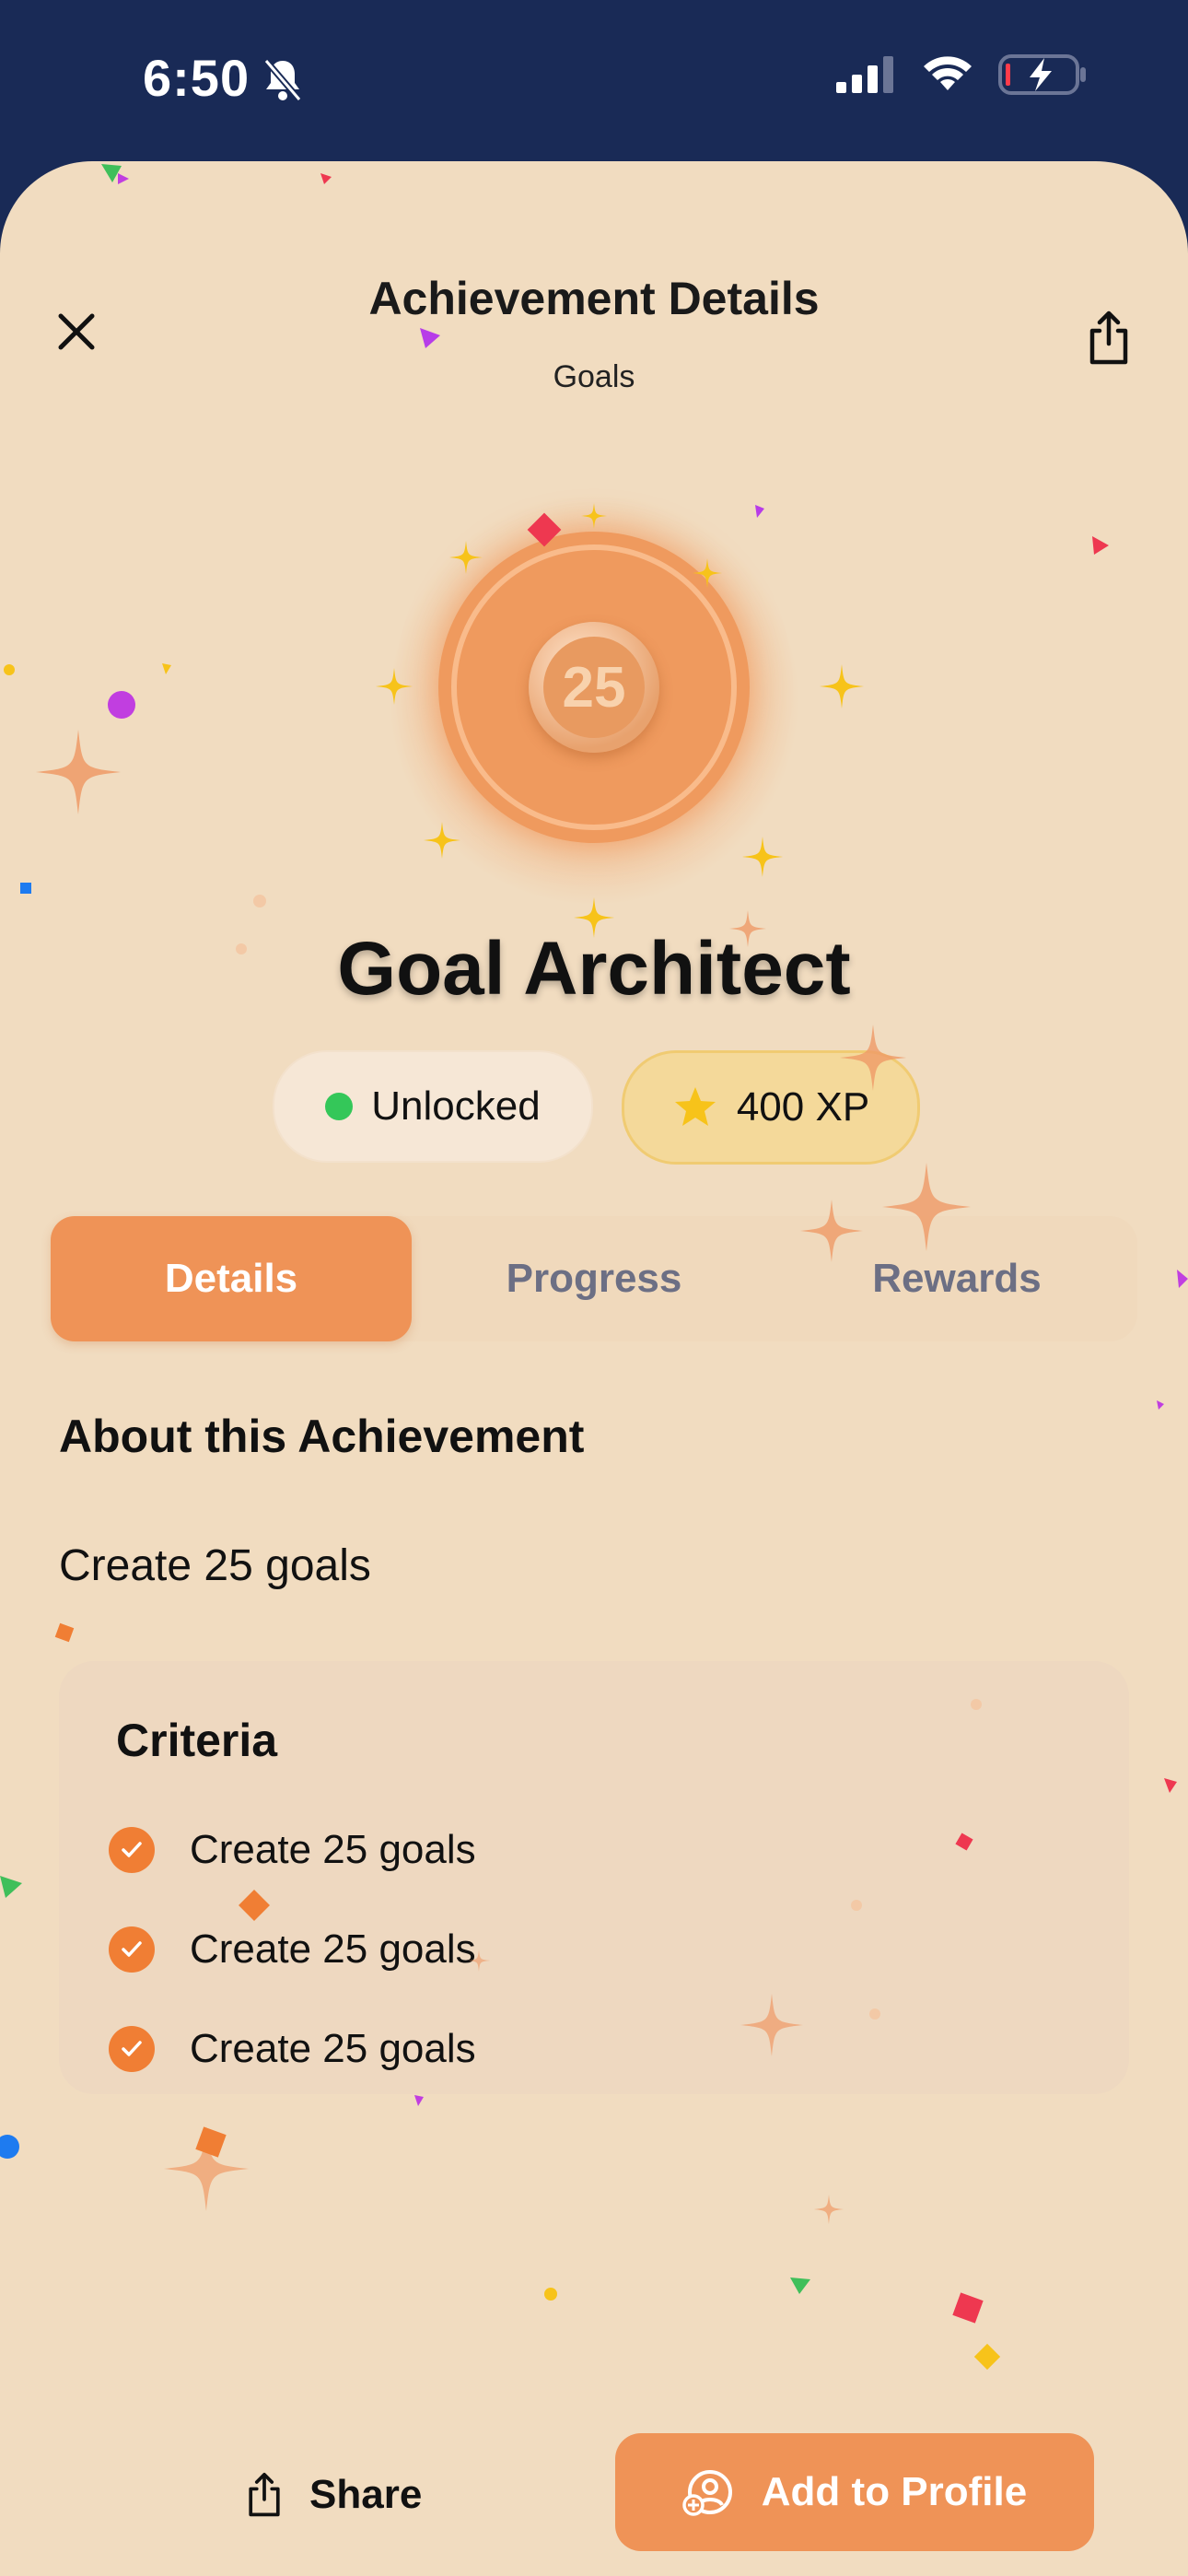  What do you see at coordinates (894, 2491) in the screenshot?
I see `add-to-profile-label: Add to Profile` at bounding box center [894, 2491].